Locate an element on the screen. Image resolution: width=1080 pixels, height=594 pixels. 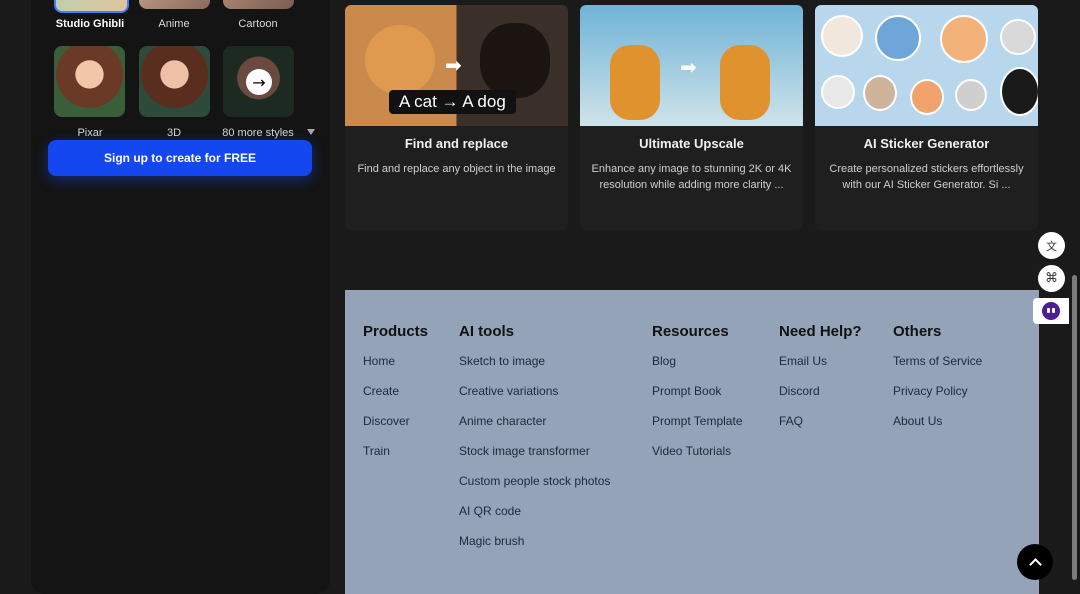
footer-link-anime: Anime character is located at coordinates (534, 429).